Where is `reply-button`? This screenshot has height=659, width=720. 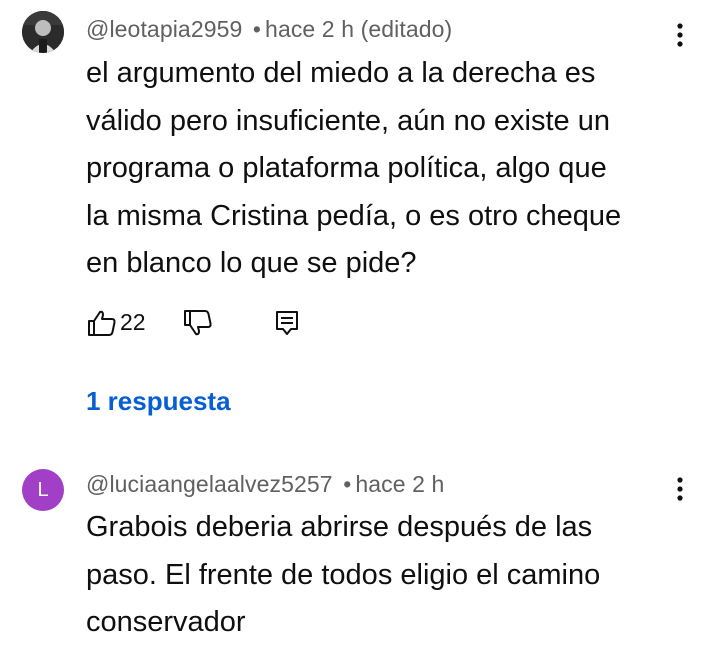
reply-button is located at coordinates (287, 323).